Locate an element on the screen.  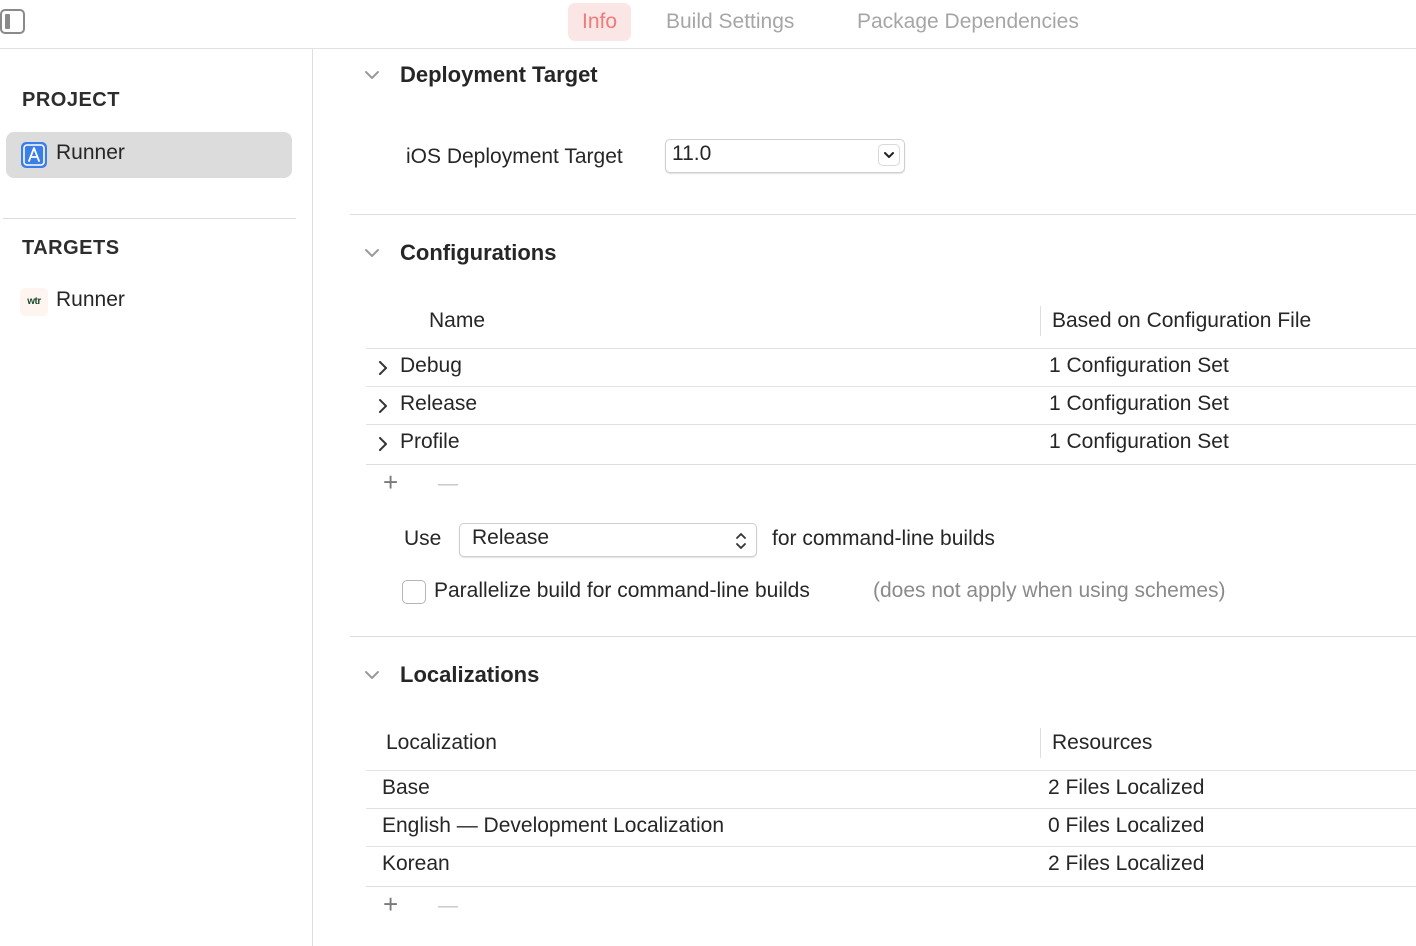
sidebar-divider is located at coordinates (149, 218).